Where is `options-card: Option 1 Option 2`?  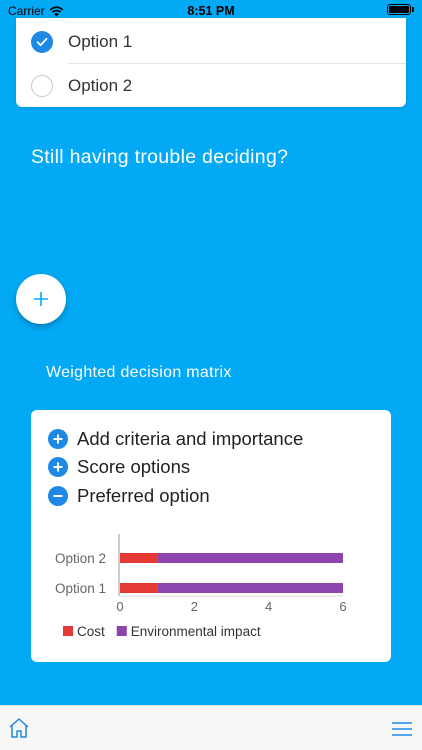 options-card: Option 1 Option 2 is located at coordinates (211, 62).